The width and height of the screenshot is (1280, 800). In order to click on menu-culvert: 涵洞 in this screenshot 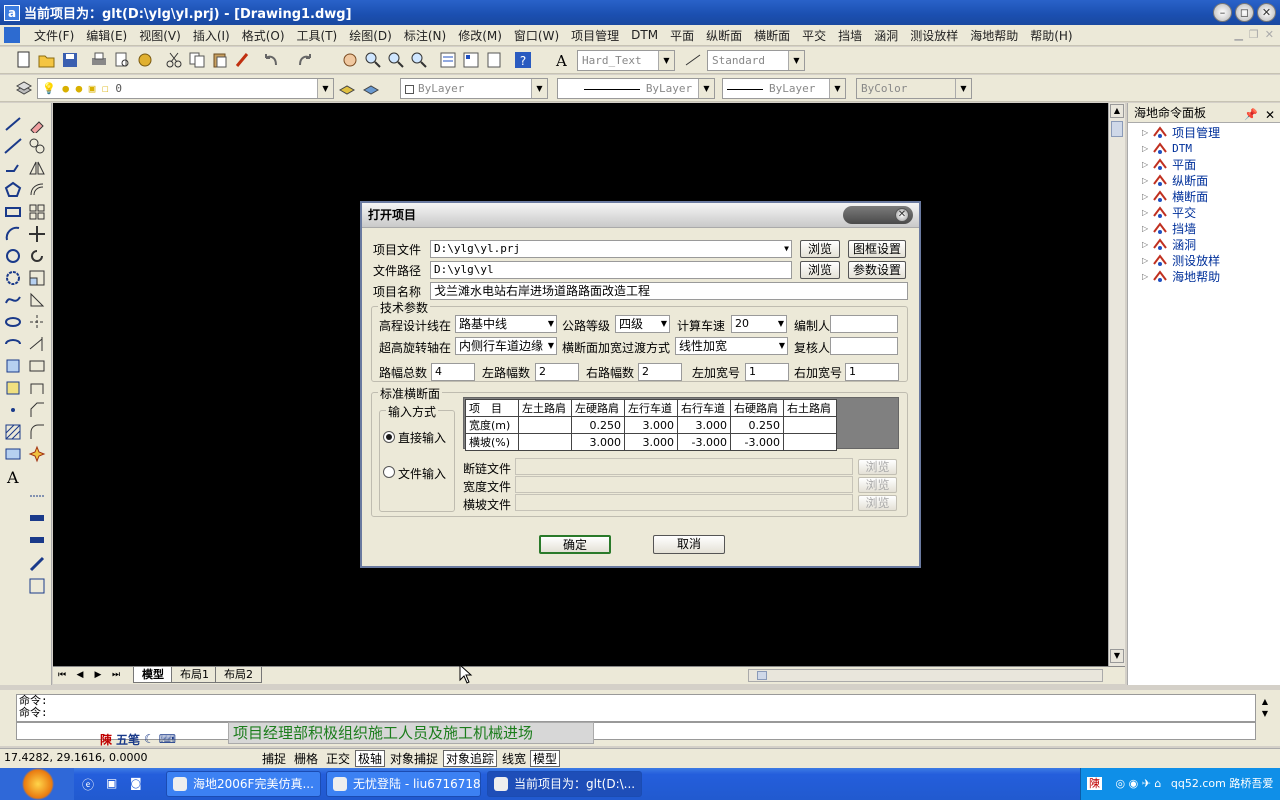, I will do `click(886, 35)`.